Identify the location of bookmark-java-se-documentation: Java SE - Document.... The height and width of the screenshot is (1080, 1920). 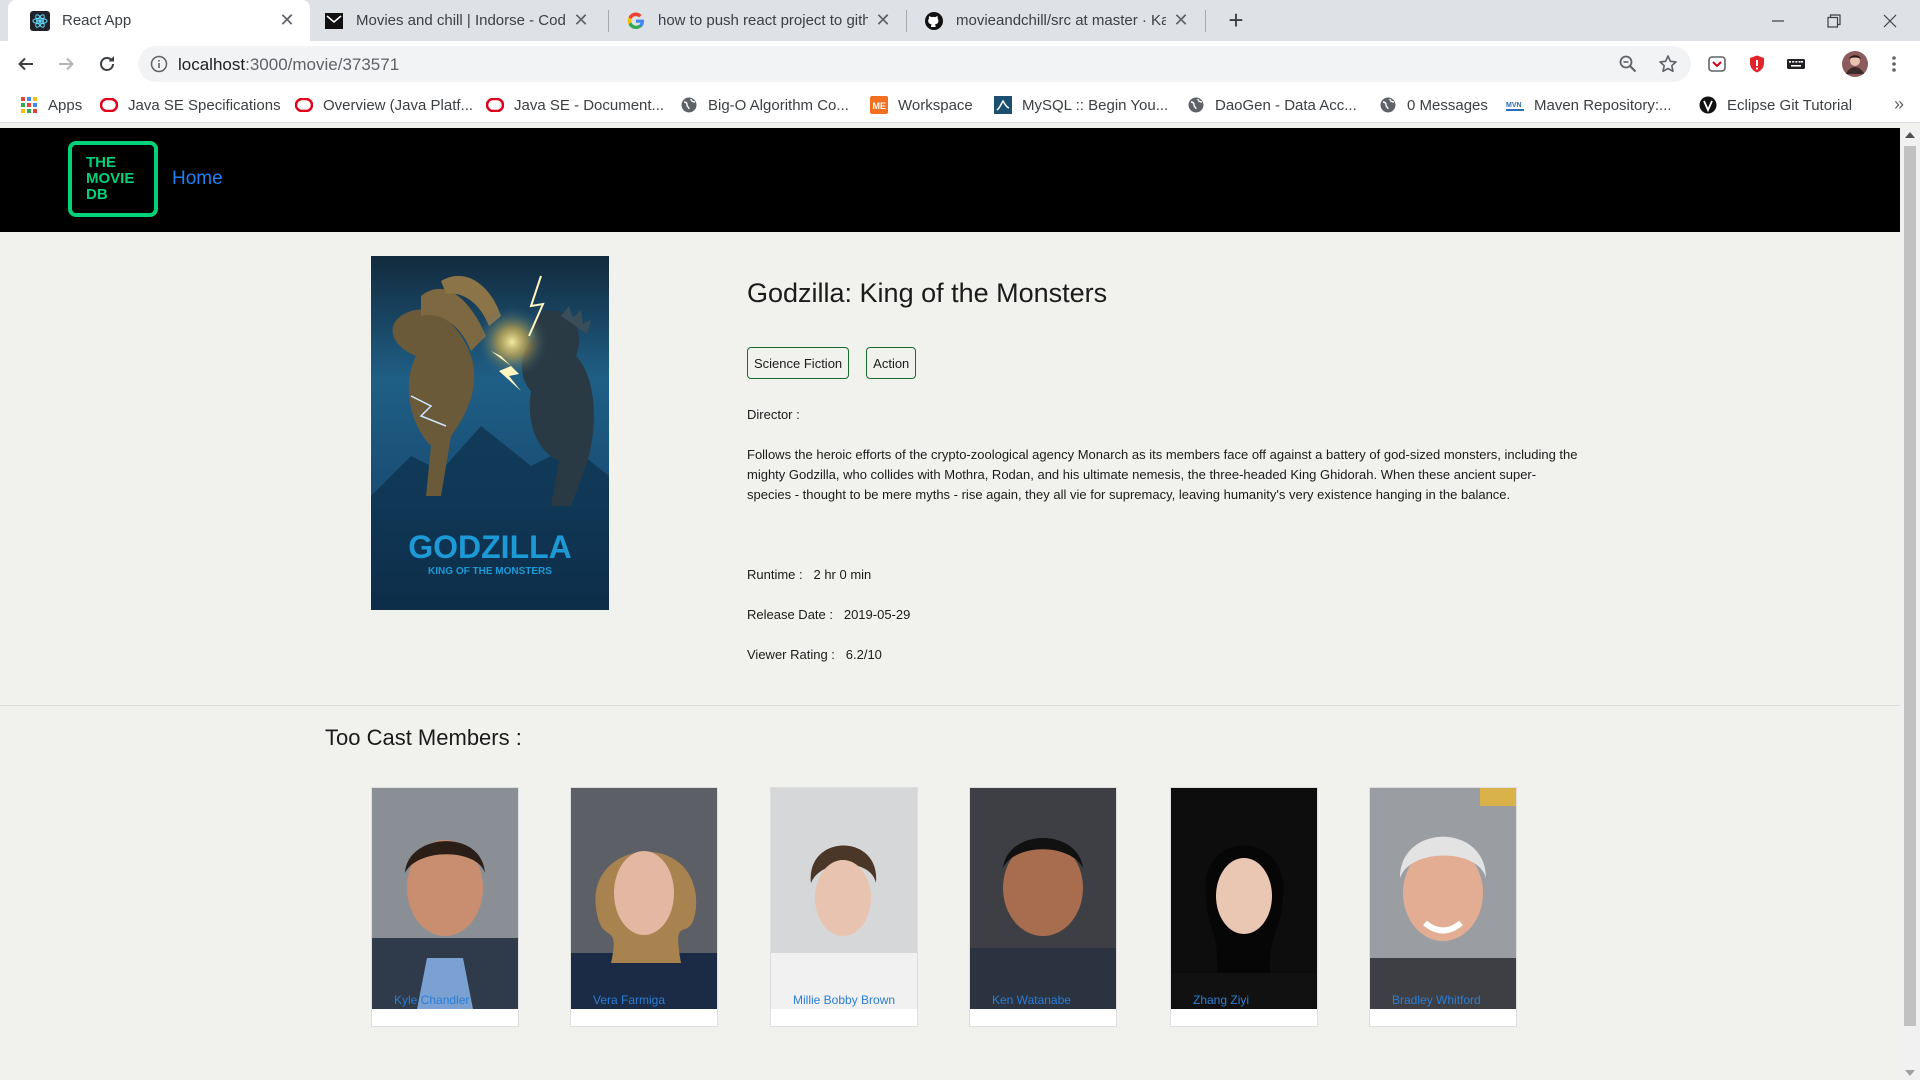
(575, 105).